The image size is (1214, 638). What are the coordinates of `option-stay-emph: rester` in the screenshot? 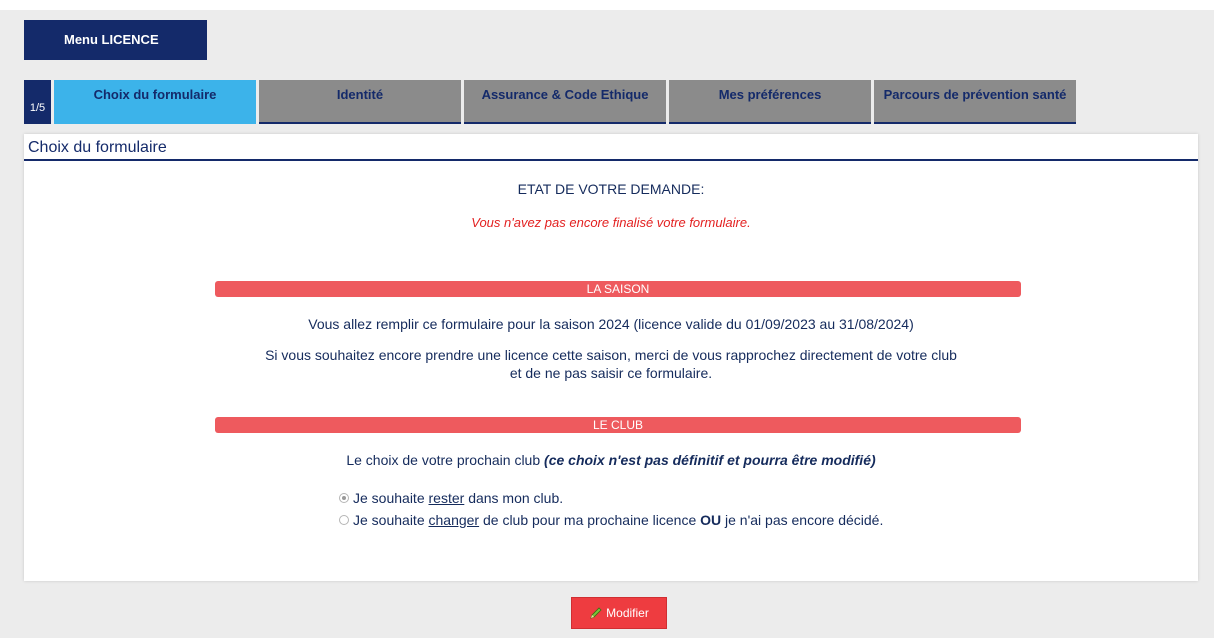 It's located at (446, 498).